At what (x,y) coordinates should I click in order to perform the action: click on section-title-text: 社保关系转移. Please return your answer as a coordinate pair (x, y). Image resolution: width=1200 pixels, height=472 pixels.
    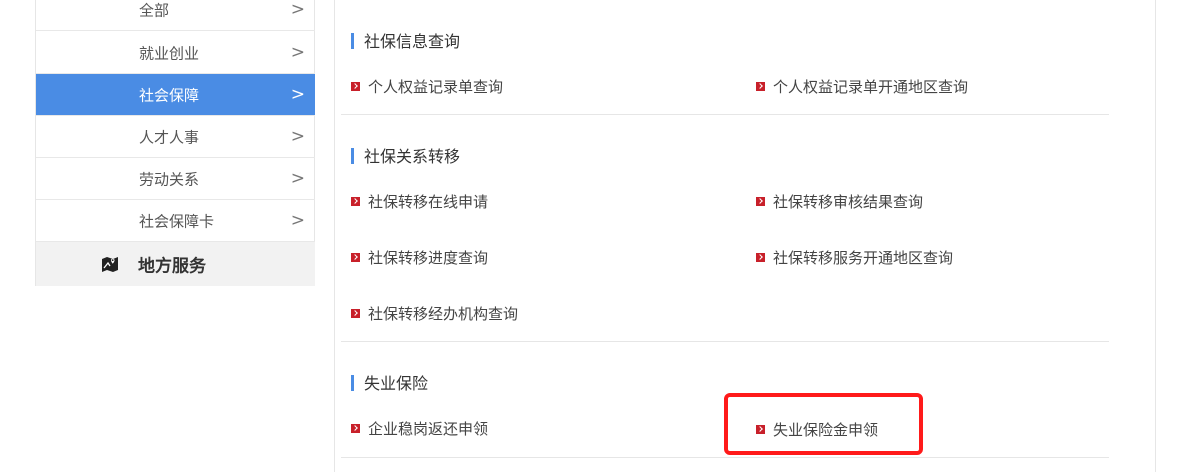
    Looking at the image, I should click on (412, 156).